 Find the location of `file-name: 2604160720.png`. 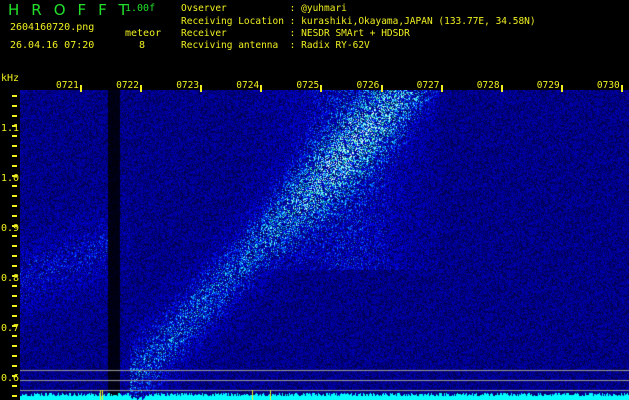

file-name: 2604160720.png is located at coordinates (52, 27).